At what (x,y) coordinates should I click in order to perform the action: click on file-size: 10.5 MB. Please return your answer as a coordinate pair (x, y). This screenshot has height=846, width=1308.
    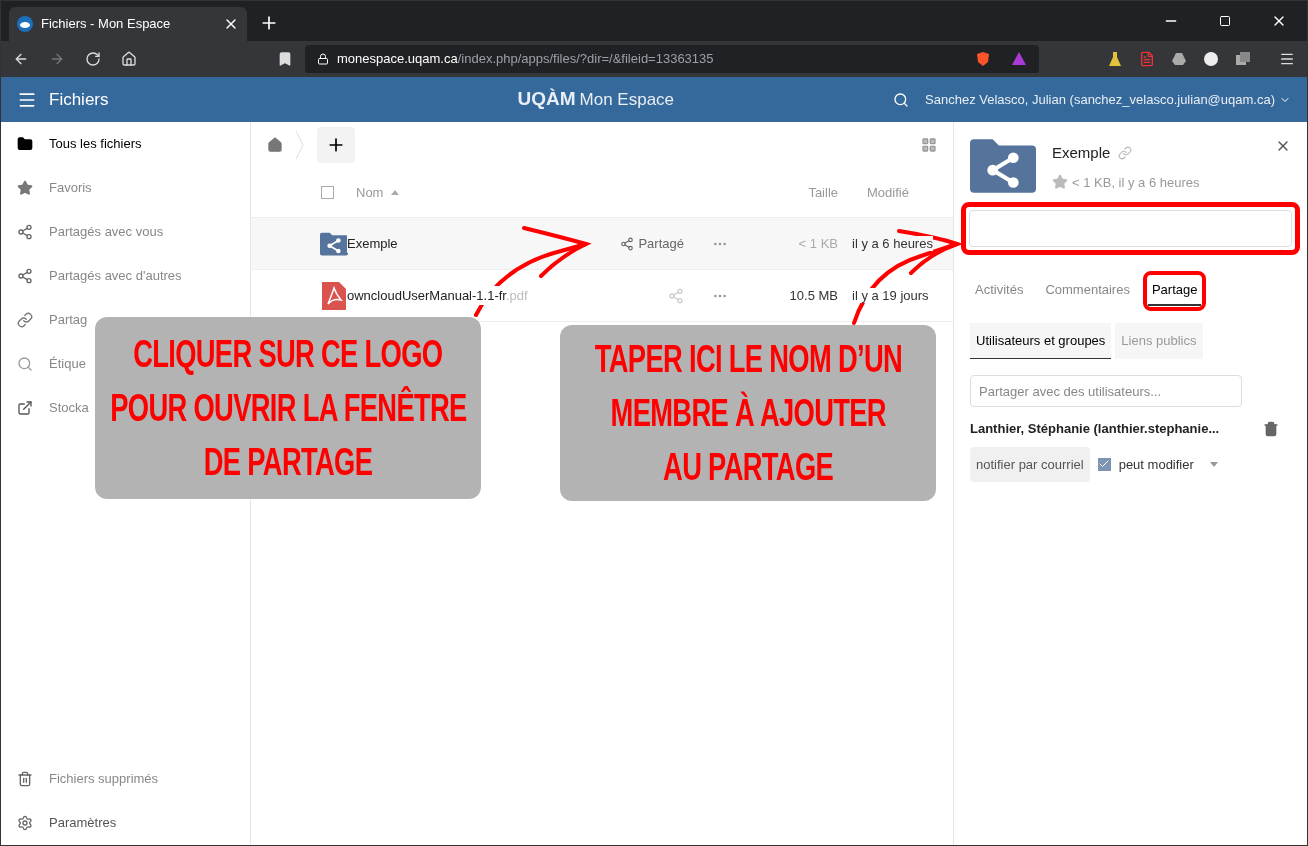
    Looking at the image, I should click on (813, 295).